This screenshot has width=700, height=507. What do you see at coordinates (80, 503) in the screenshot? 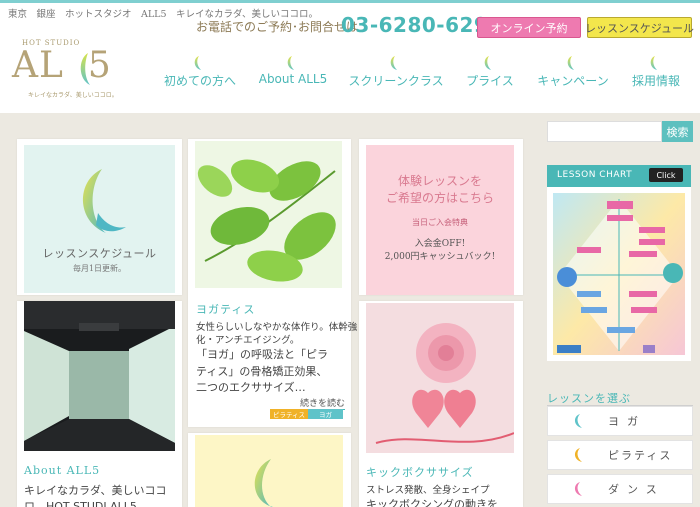
I see `about-body-line2: ロ。HOT STUDI ALL5` at bounding box center [80, 503].